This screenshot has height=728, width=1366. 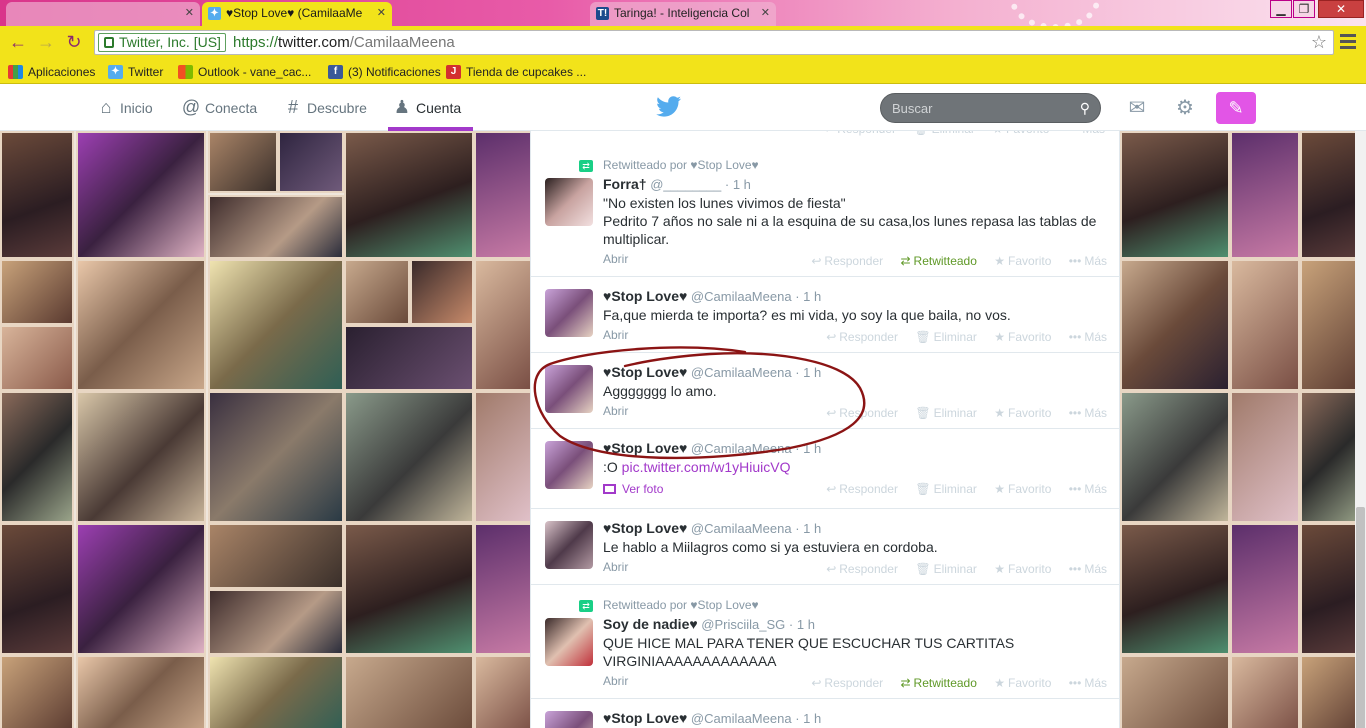 What do you see at coordinates (297, 14) in the screenshot?
I see `browser-tab-twitter: ✦ ♥Stop Love♥ (CamilaaMe ✕` at bounding box center [297, 14].